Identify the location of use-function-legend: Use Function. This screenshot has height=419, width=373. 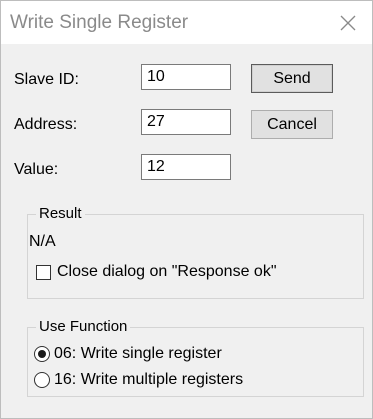
(83, 326).